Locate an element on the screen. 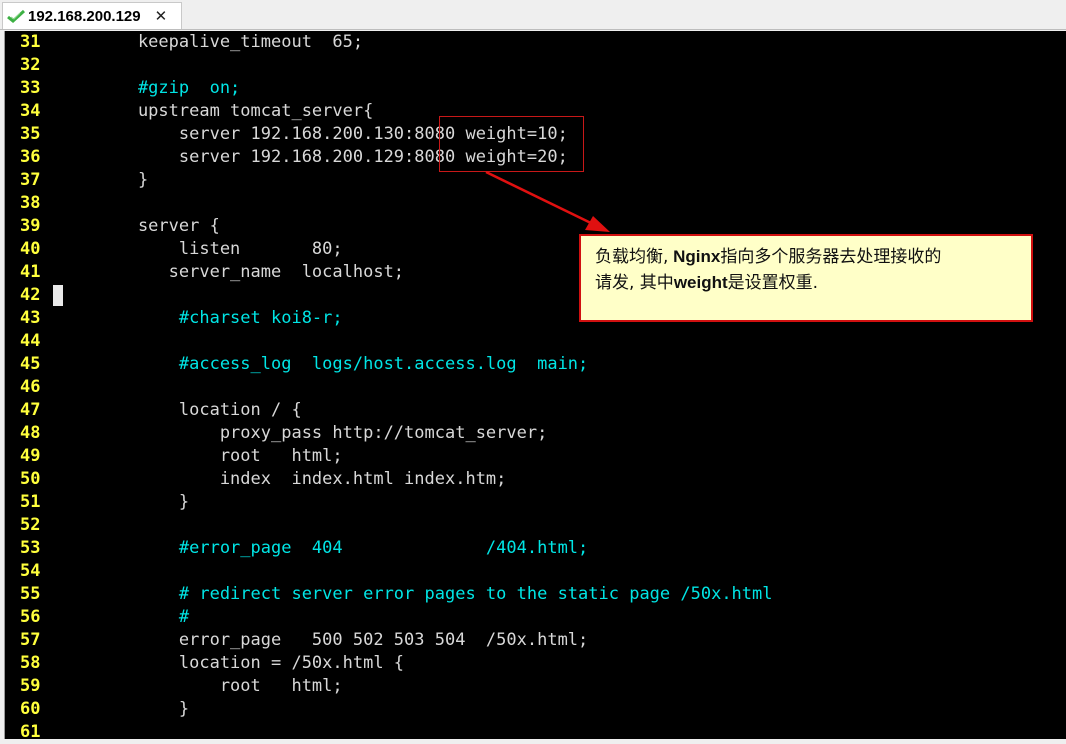  code-line: 57 error_page 500 502 503 504 /50x.html; is located at coordinates (535, 640).